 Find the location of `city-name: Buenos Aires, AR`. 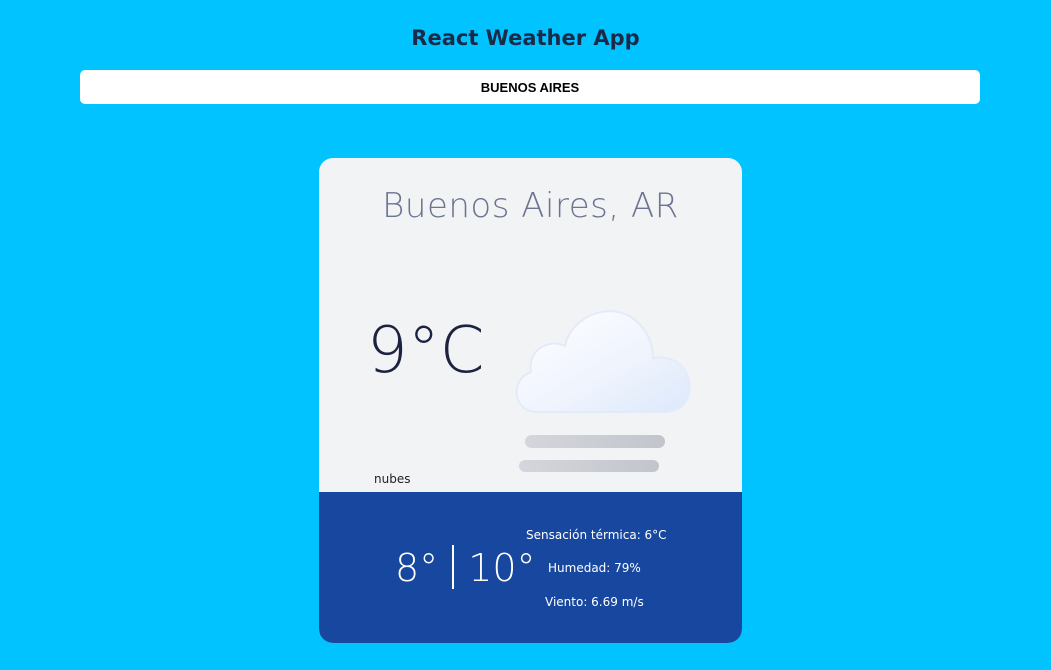

city-name: Buenos Aires, AR is located at coordinates (530, 206).